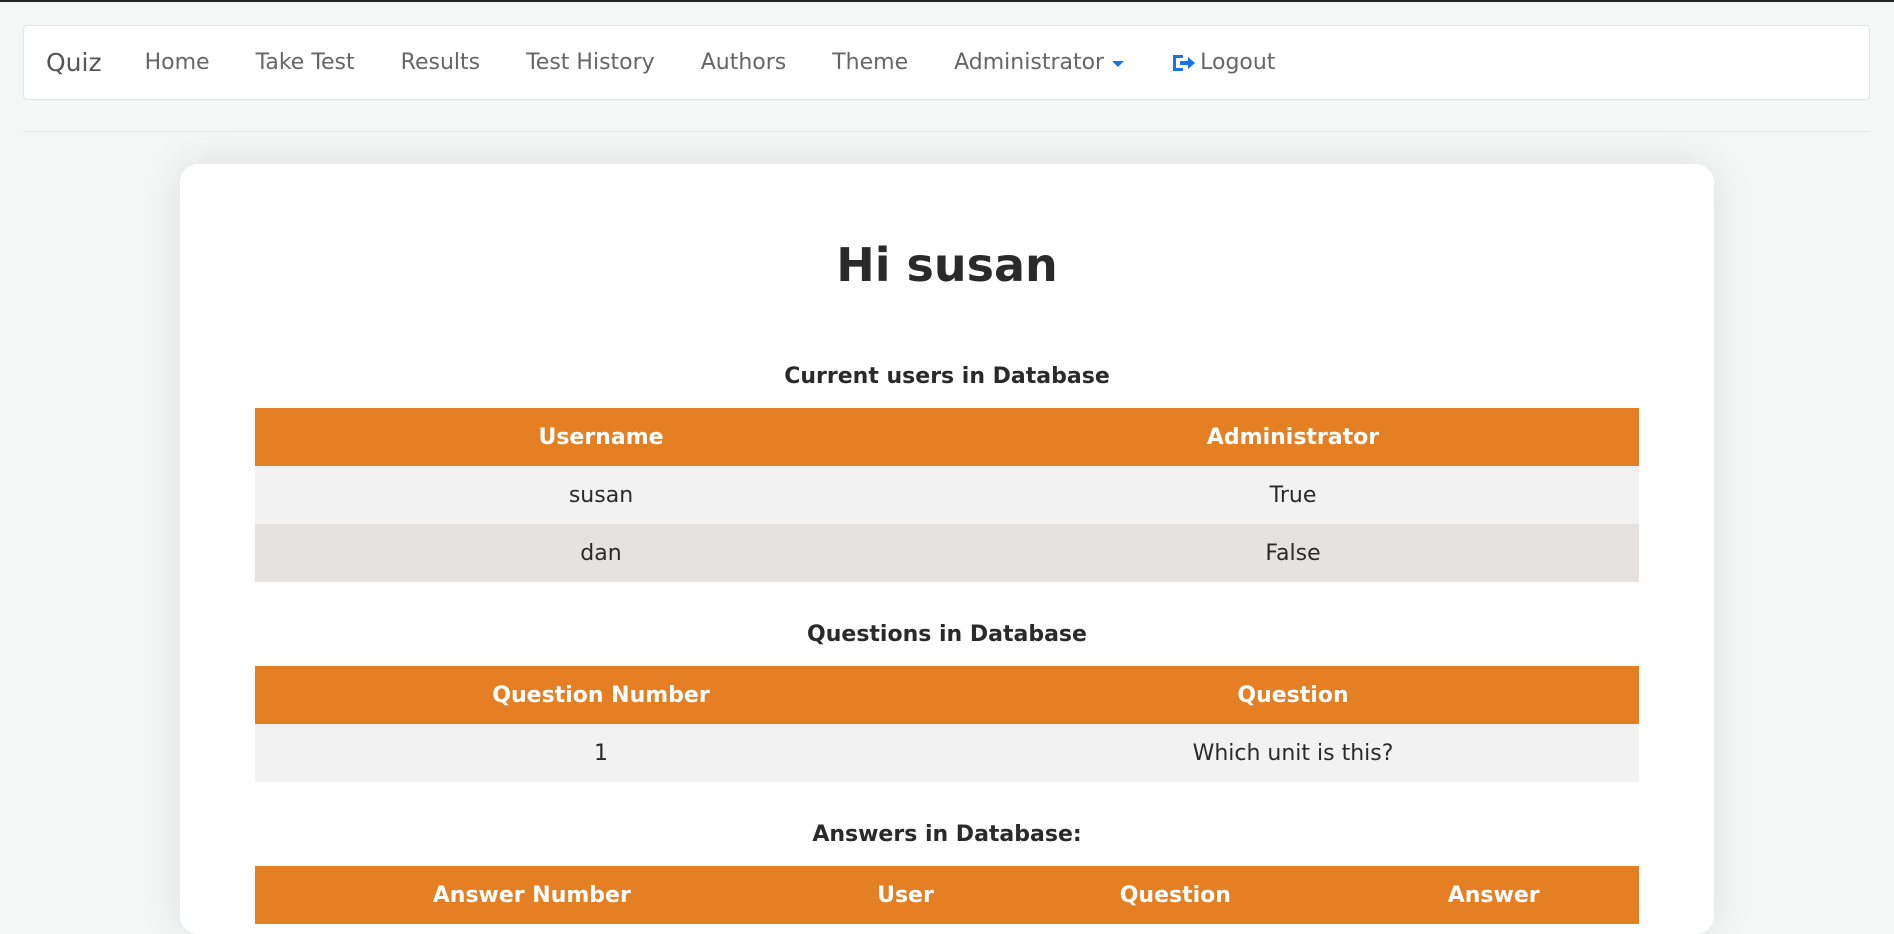 The image size is (1894, 934). I want to click on cell-question: Which unit is this?, so click(1293, 753).